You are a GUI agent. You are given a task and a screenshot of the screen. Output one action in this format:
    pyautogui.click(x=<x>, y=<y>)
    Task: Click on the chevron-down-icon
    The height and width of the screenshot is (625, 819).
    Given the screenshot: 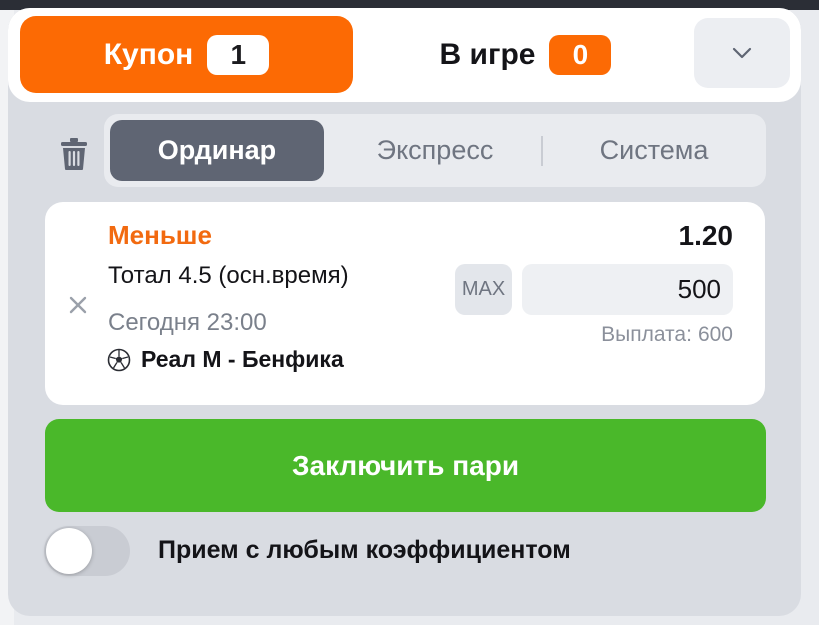 What is the action you would take?
    pyautogui.click(x=742, y=53)
    